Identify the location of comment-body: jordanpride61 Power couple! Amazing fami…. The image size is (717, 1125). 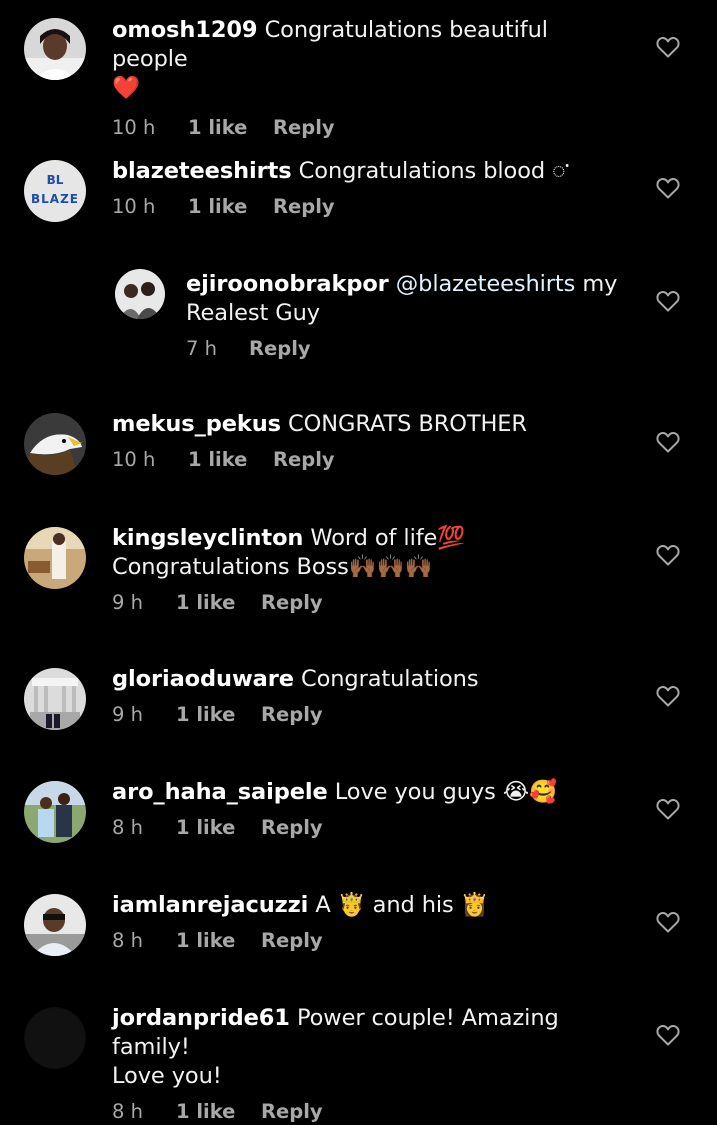
(370, 1064).